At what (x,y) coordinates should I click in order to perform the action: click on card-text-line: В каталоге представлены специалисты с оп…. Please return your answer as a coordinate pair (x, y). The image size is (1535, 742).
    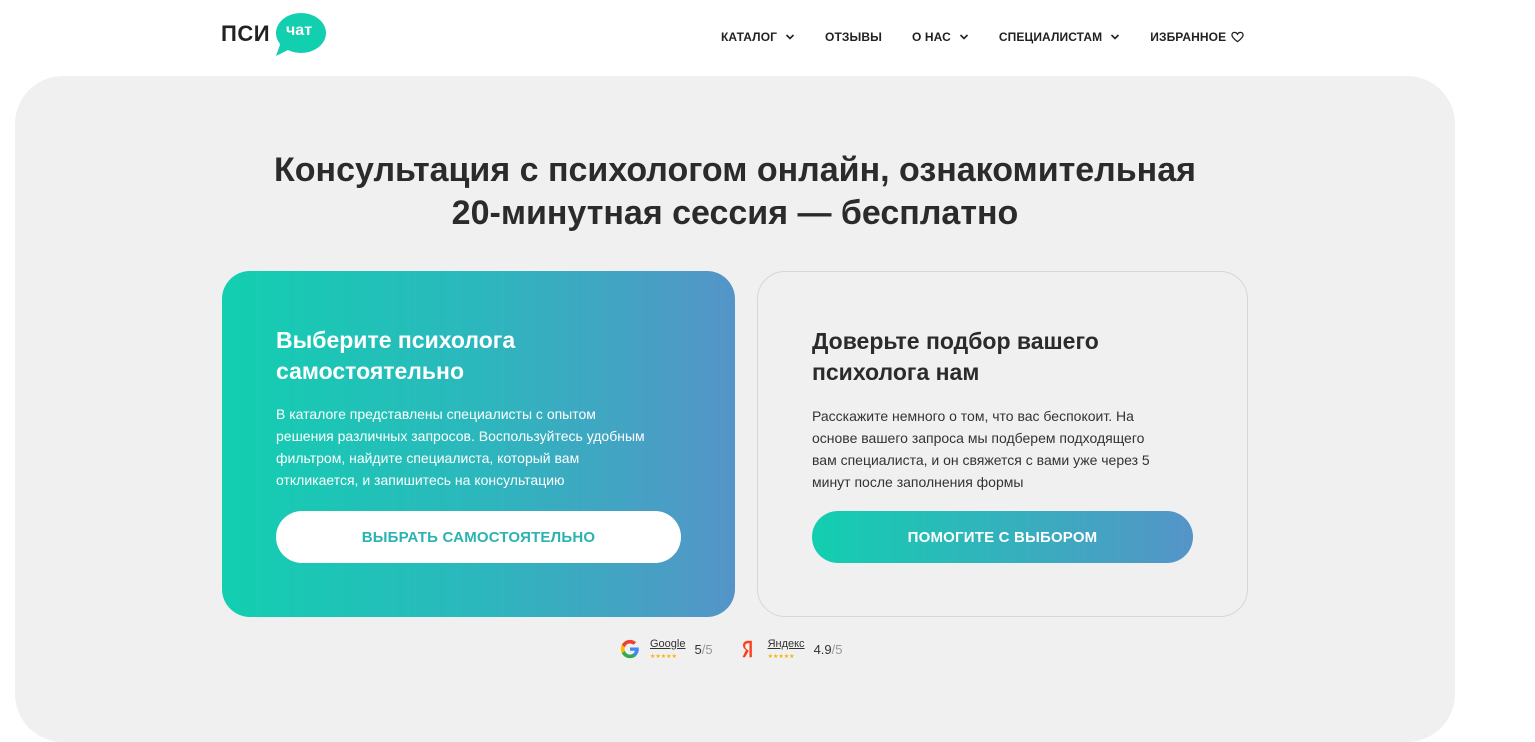
    Looking at the image, I should click on (436, 414).